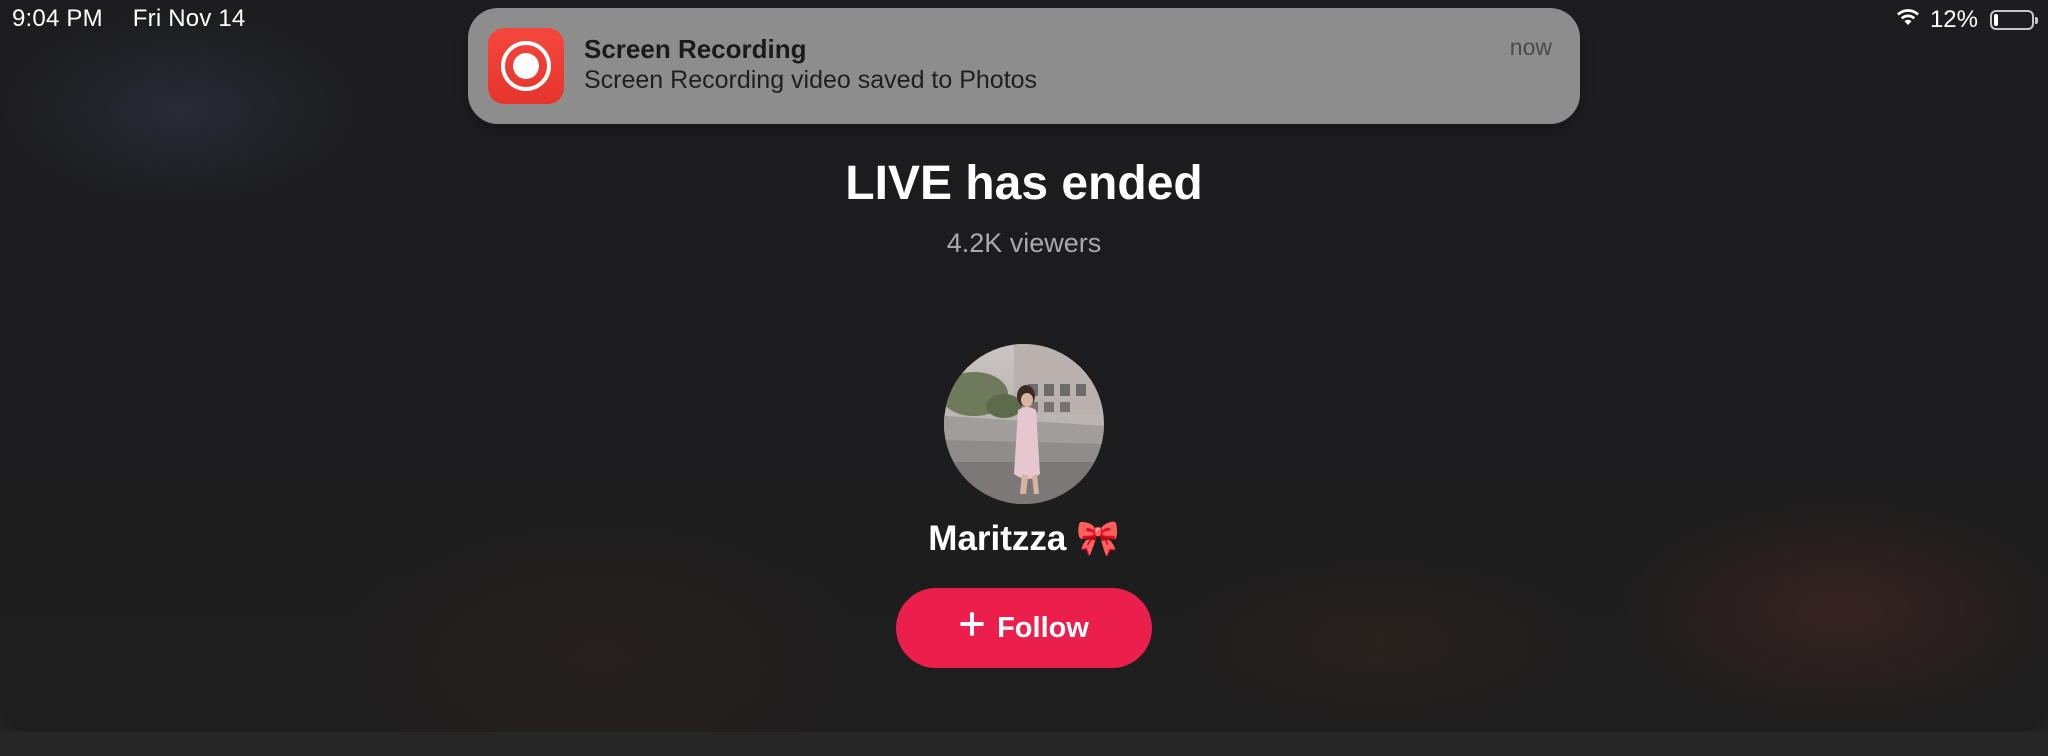  What do you see at coordinates (972, 628) in the screenshot?
I see `plus-icon` at bounding box center [972, 628].